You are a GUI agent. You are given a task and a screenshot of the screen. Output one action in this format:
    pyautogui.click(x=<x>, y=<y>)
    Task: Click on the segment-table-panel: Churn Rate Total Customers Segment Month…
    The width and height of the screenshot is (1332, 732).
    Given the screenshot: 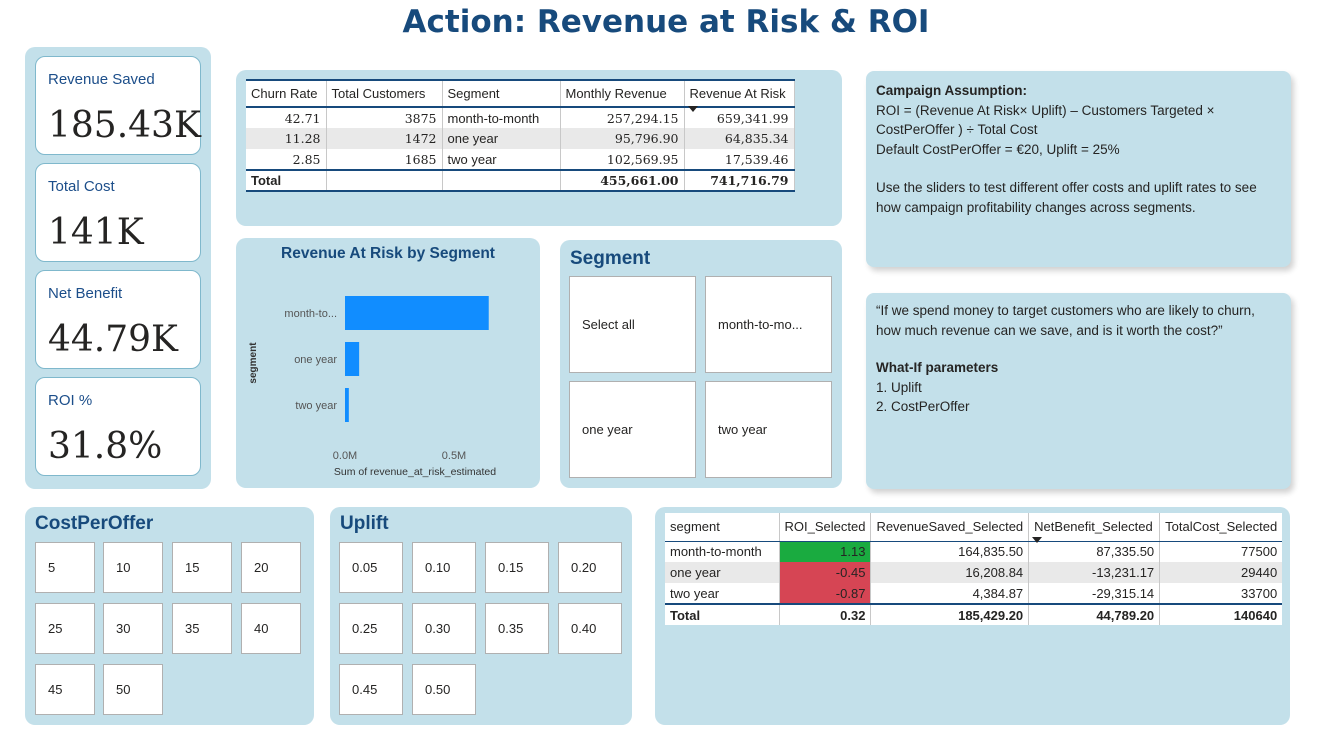 What is the action you would take?
    pyautogui.click(x=539, y=148)
    